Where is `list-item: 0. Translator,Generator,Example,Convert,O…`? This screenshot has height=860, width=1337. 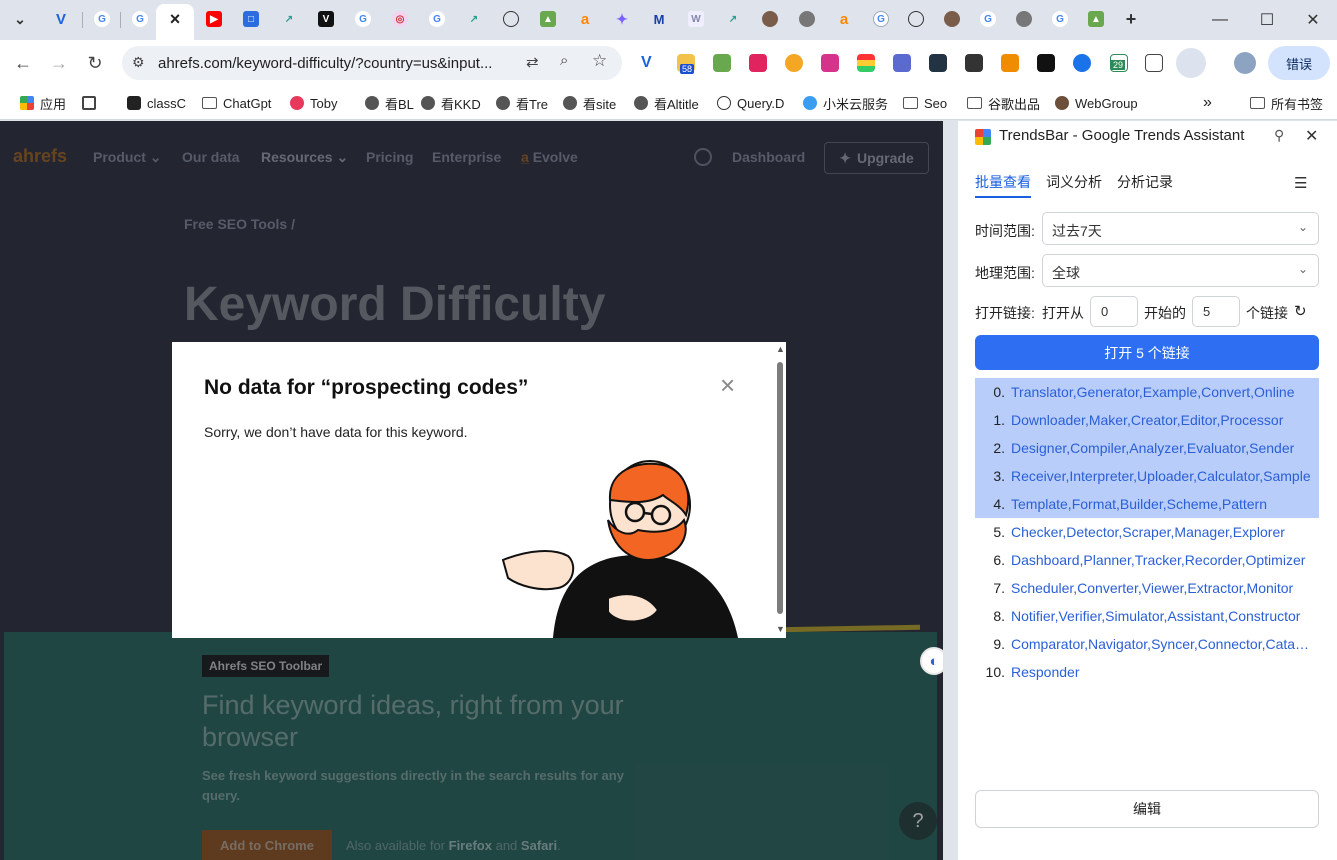
list-item: 0. Translator,Generator,Example,Convert,O… is located at coordinates (1147, 392).